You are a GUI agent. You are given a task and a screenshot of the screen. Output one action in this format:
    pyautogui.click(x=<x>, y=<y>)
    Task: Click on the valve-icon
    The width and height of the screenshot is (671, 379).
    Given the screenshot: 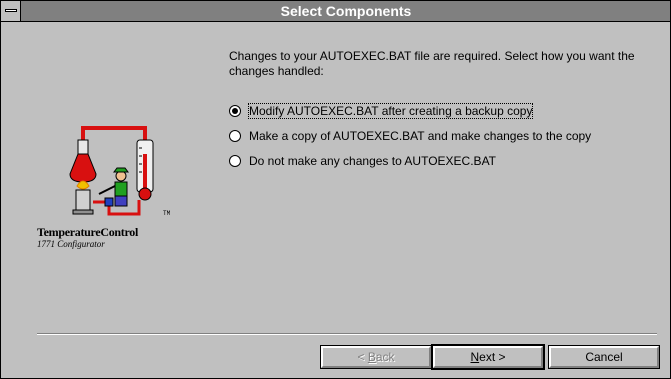 What is the action you would take?
    pyautogui.click(x=109, y=202)
    